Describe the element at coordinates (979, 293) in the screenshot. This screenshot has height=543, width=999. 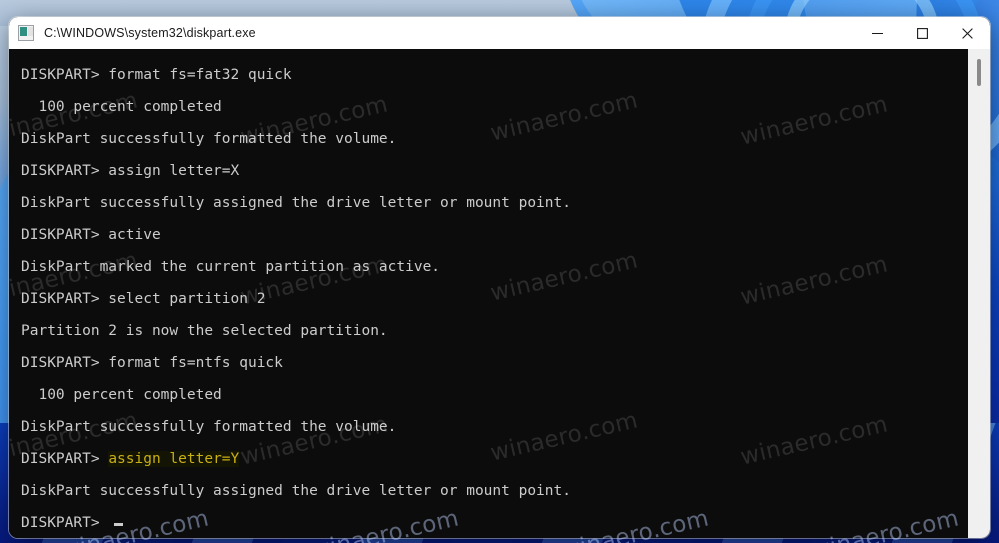
I see `console-scrollbar` at that location.